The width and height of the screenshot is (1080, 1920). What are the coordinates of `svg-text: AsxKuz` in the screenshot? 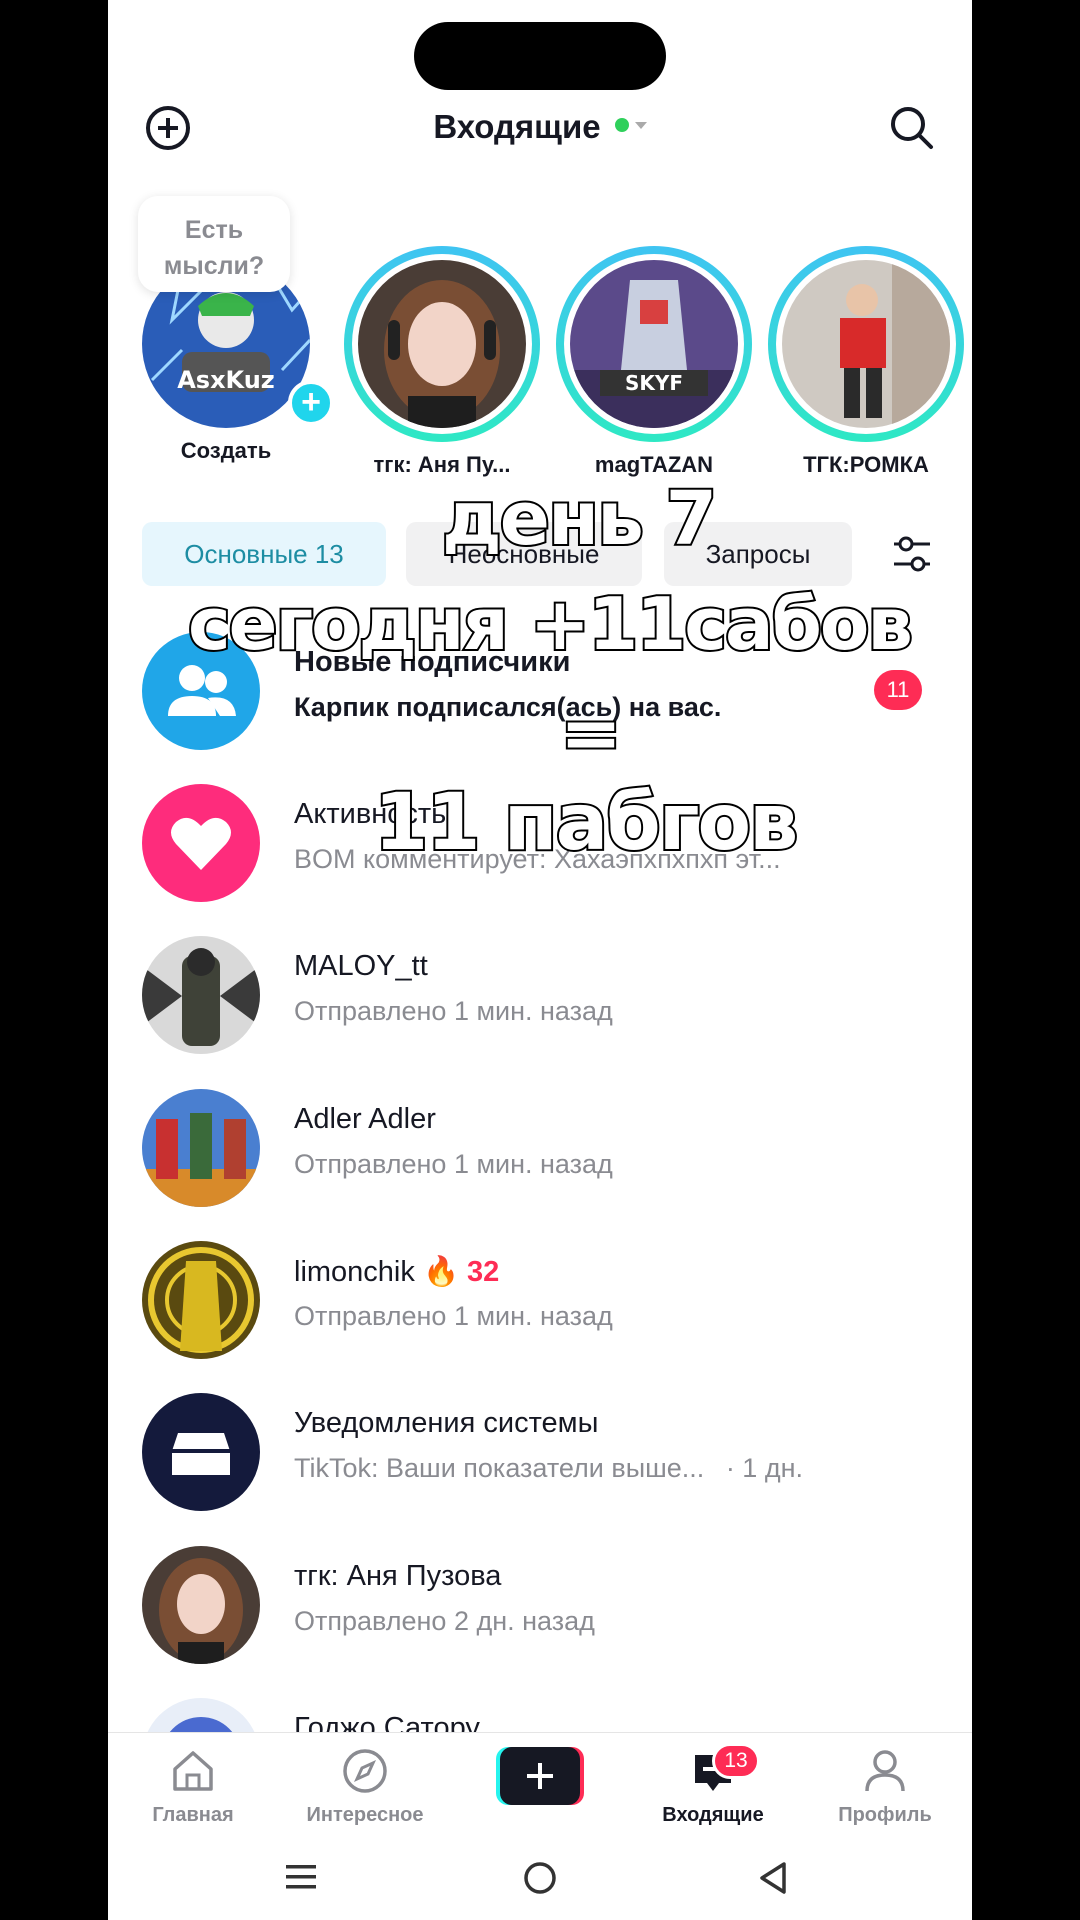 It's located at (226, 380).